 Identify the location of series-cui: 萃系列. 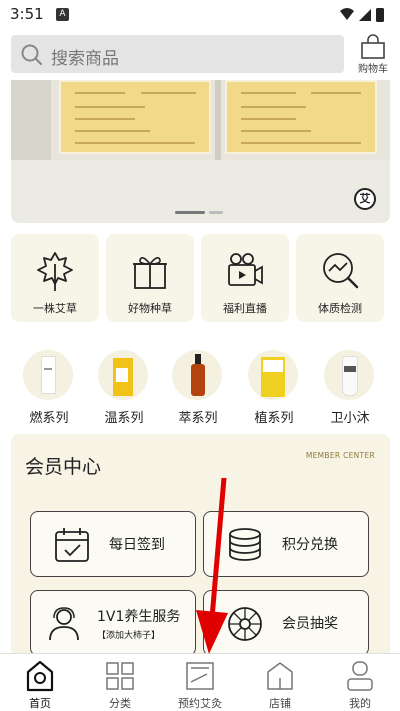
(198, 388).